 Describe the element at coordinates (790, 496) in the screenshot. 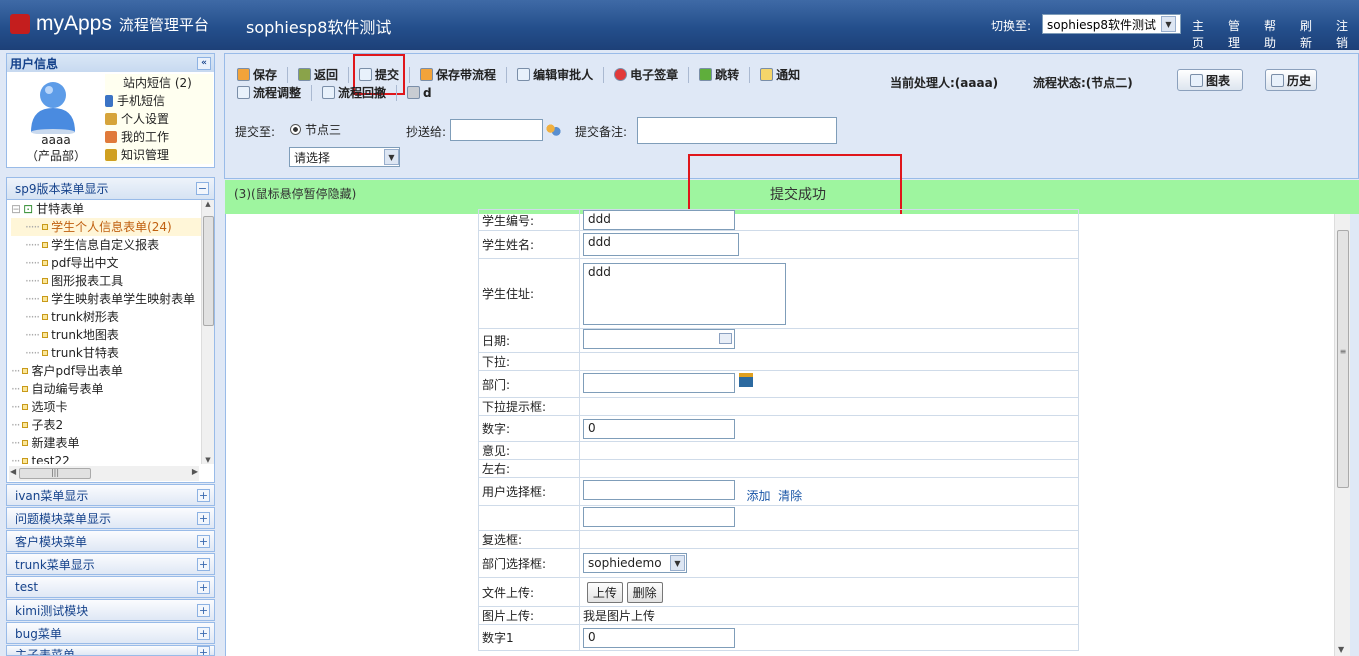

I see `clear-link: 清除` at that location.